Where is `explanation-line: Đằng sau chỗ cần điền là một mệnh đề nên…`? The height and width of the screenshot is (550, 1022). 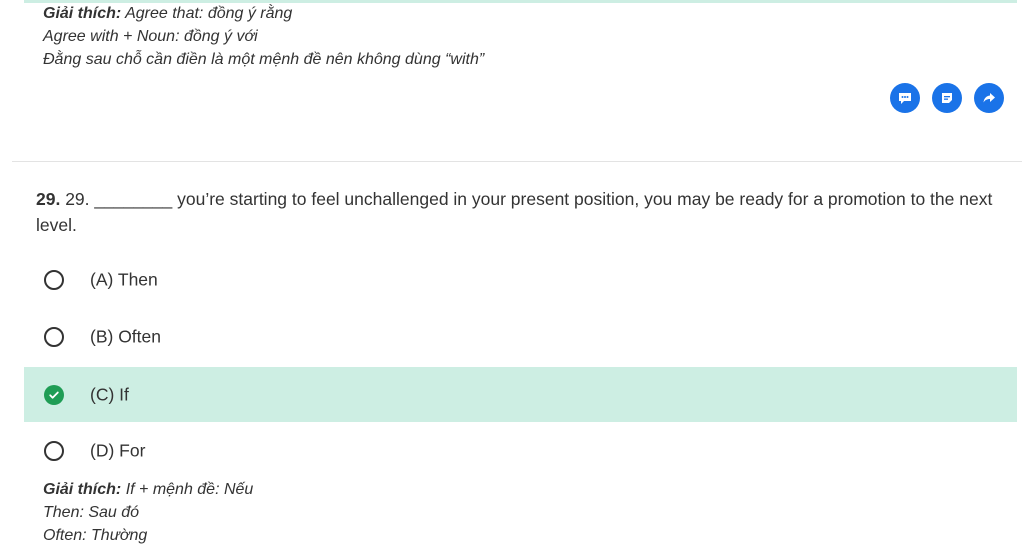 explanation-line: Đằng sau chỗ cần điền là một mệnh đề nên… is located at coordinates (264, 59).